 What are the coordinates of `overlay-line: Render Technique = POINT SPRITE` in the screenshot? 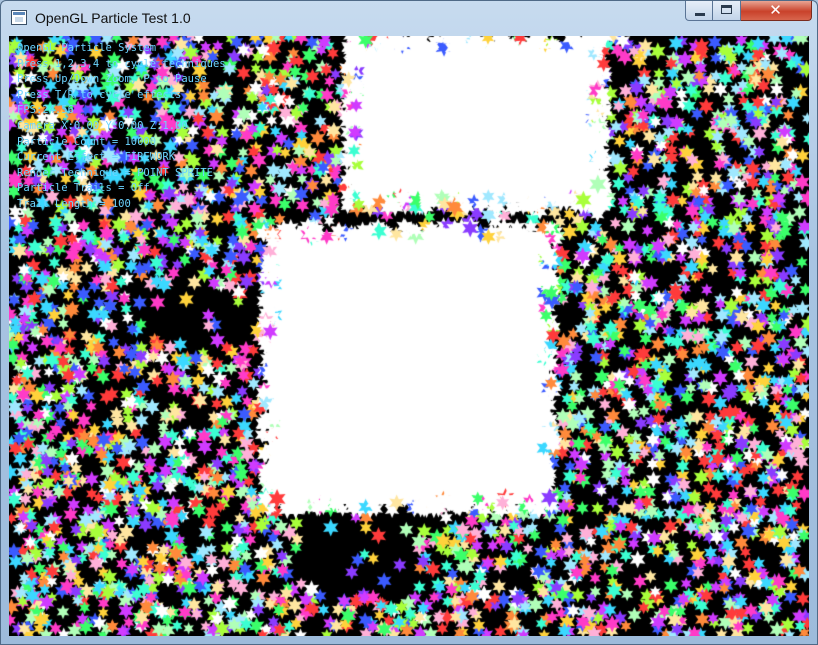 It's located at (115, 172).